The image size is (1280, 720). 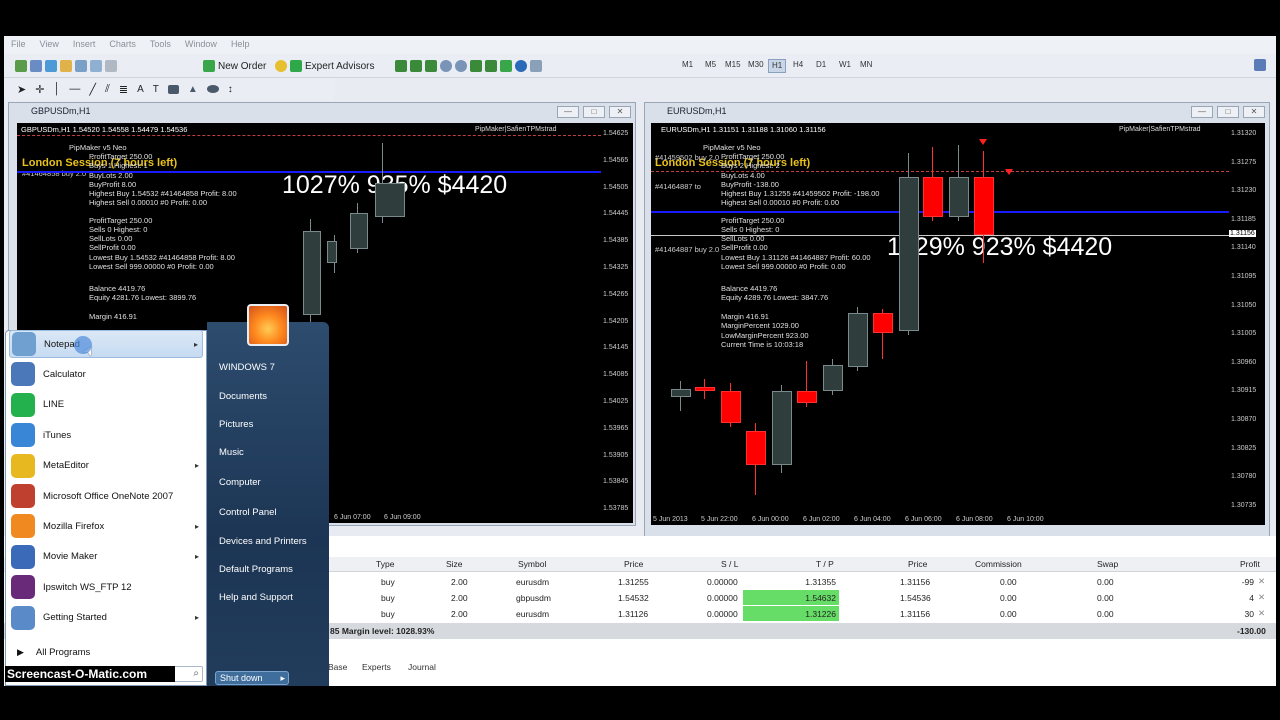 What do you see at coordinates (998, 564) in the screenshot?
I see `col-commission: Commission` at bounding box center [998, 564].